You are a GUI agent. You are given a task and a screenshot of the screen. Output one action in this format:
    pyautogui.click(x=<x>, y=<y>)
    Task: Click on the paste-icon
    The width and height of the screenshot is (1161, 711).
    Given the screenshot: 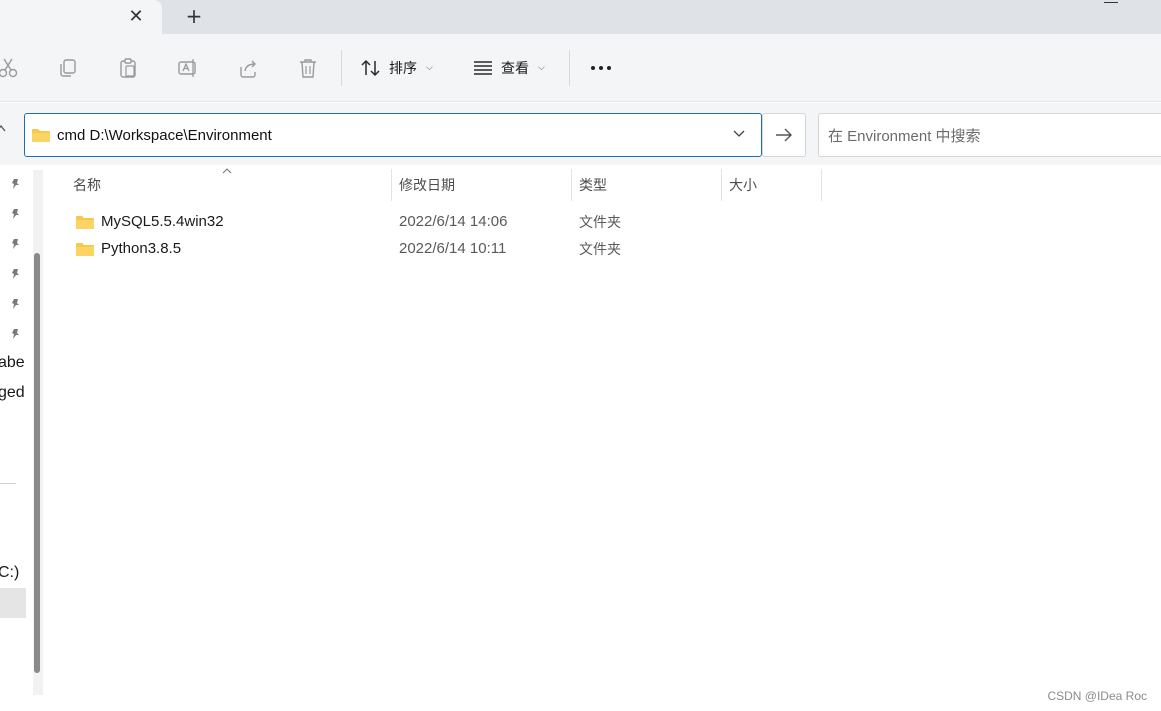 What is the action you would take?
    pyautogui.click(x=128, y=68)
    